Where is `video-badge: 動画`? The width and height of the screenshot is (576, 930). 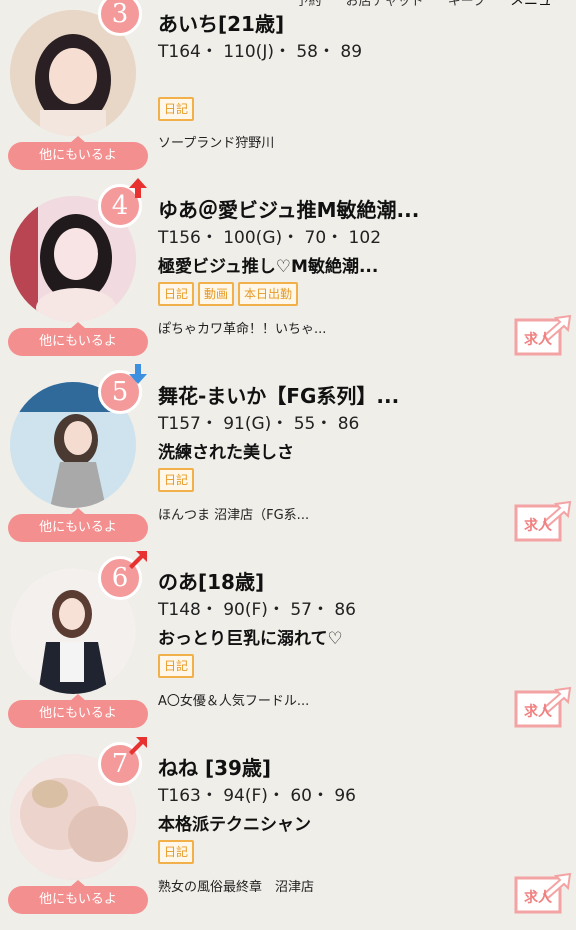
video-badge: 動画 is located at coordinates (216, 294).